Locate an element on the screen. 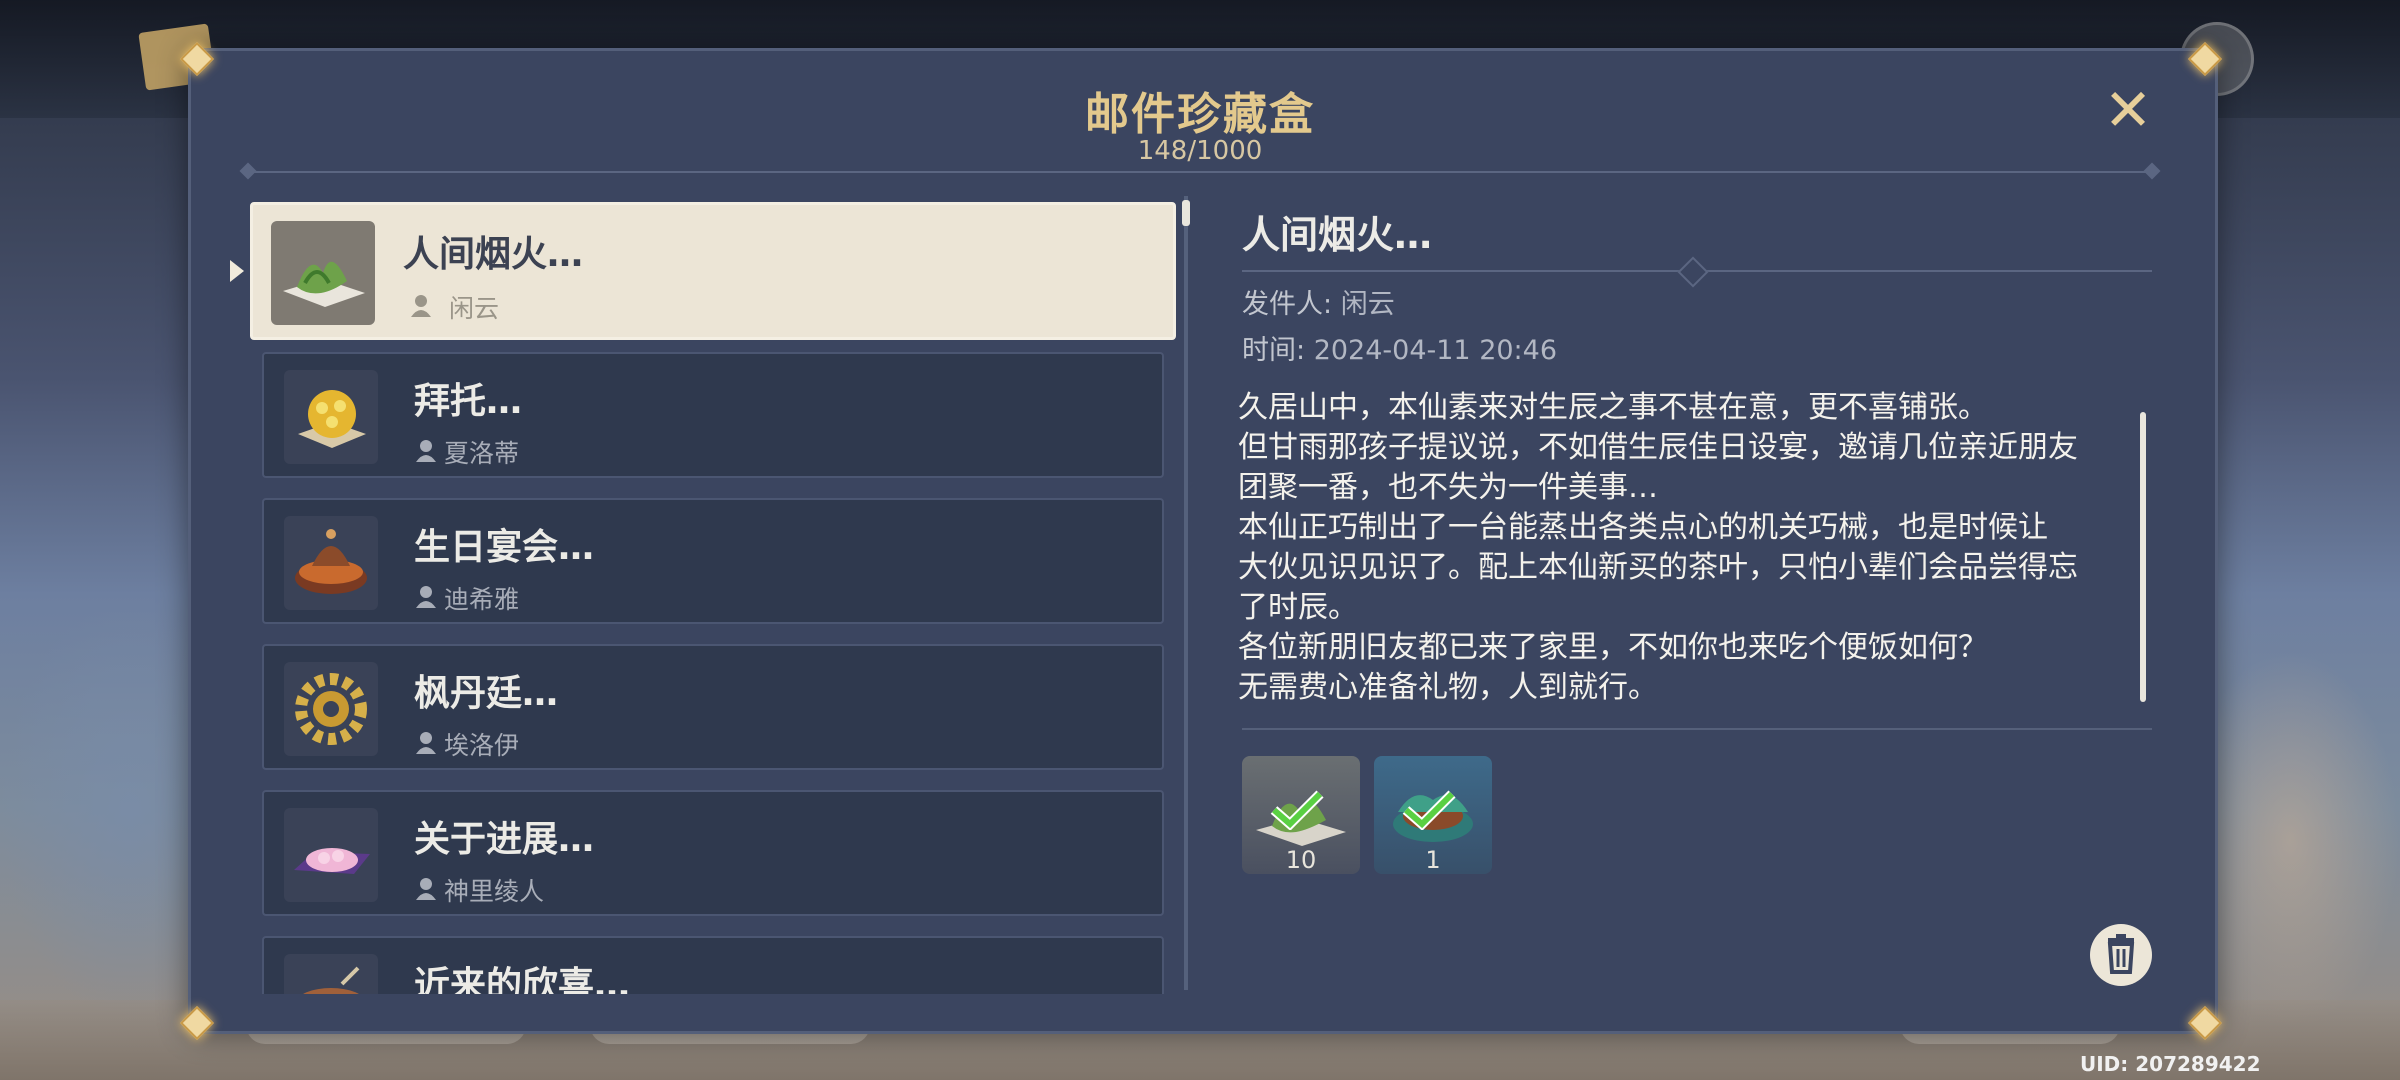 The image size is (2400, 1080). herb-dish-icon is located at coordinates (323, 273).